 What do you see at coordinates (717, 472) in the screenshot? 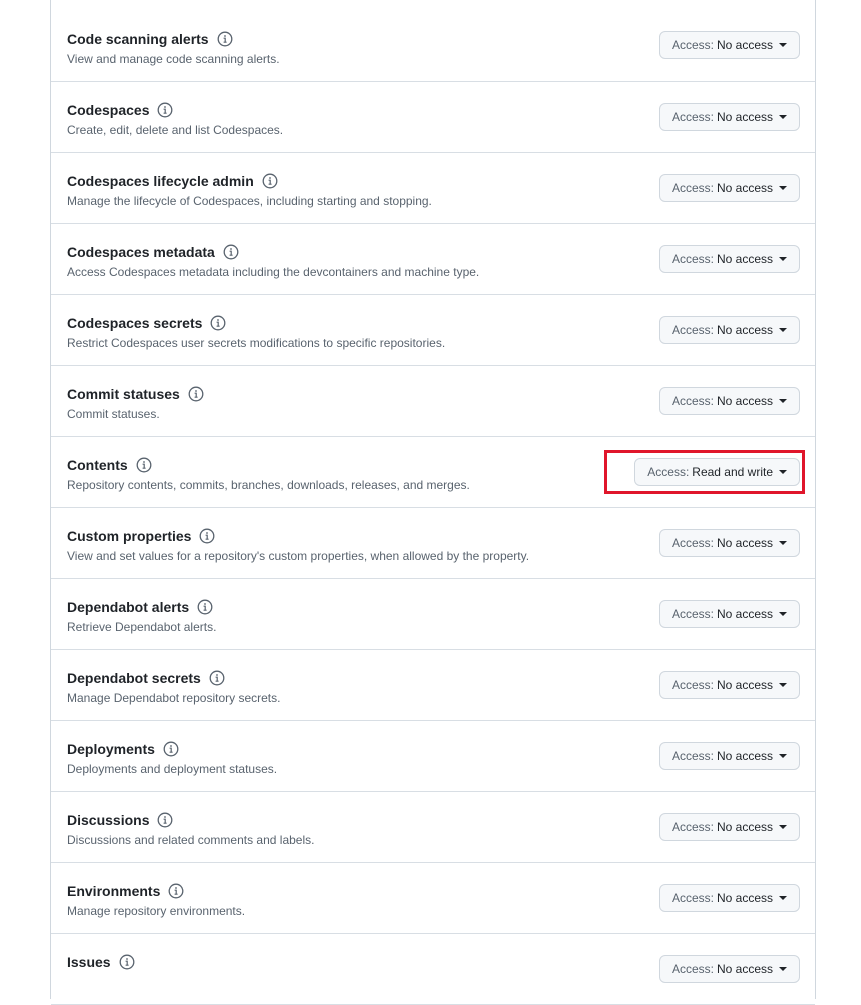
I see `access-dropdown-button: Access: Read and write` at bounding box center [717, 472].